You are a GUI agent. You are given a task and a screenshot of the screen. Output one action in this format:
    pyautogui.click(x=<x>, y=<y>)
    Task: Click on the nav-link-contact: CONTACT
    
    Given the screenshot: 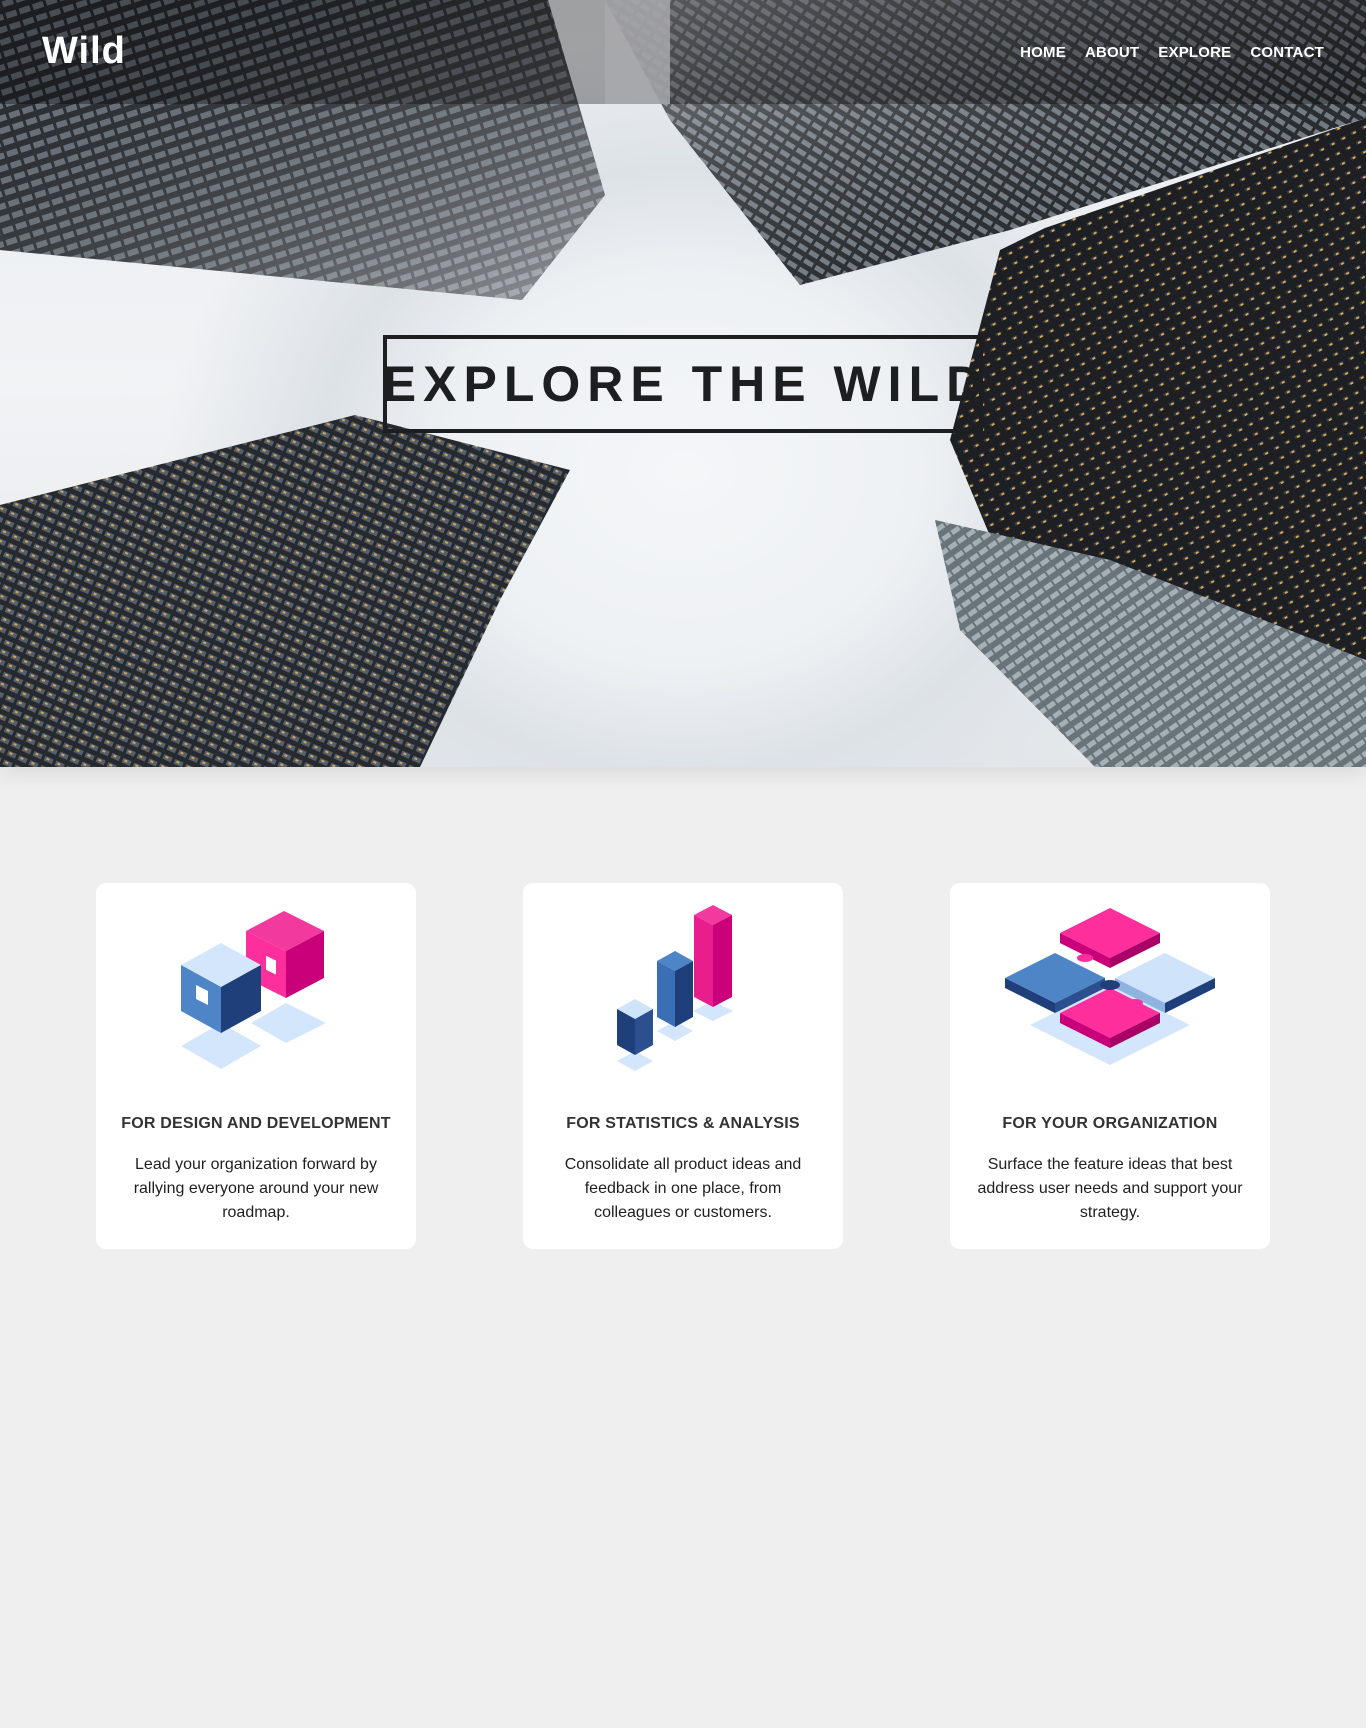 What is the action you would take?
    pyautogui.click(x=1287, y=52)
    